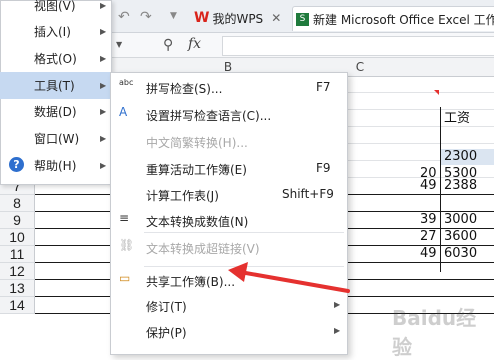  I want to click on watermark: Baidu经验, so click(434, 332).